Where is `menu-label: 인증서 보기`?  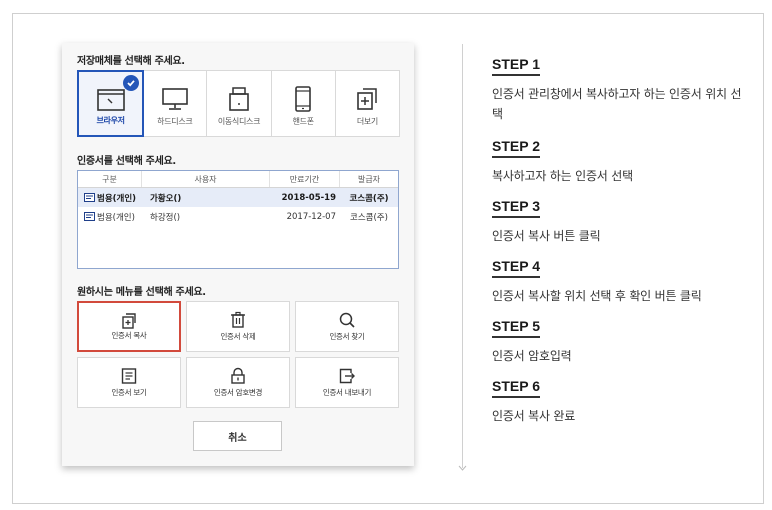
menu-label: 인증서 보기 is located at coordinates (129, 392).